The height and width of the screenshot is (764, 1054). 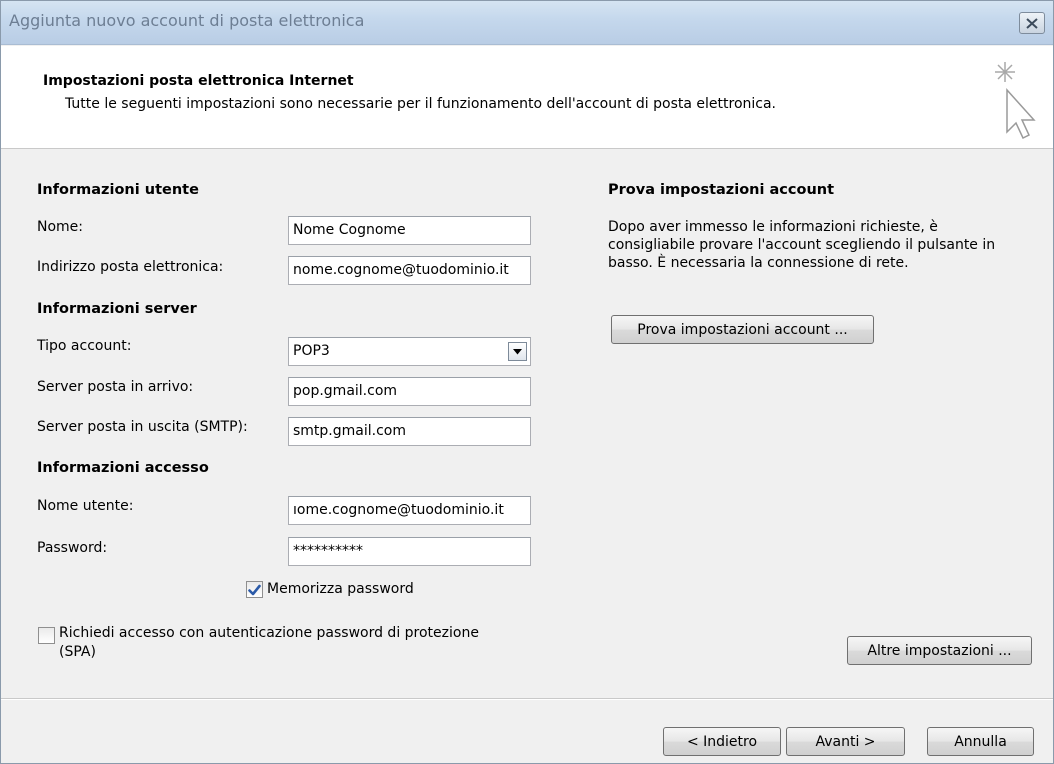 What do you see at coordinates (409, 551) in the screenshot?
I see `password-input: **********` at bounding box center [409, 551].